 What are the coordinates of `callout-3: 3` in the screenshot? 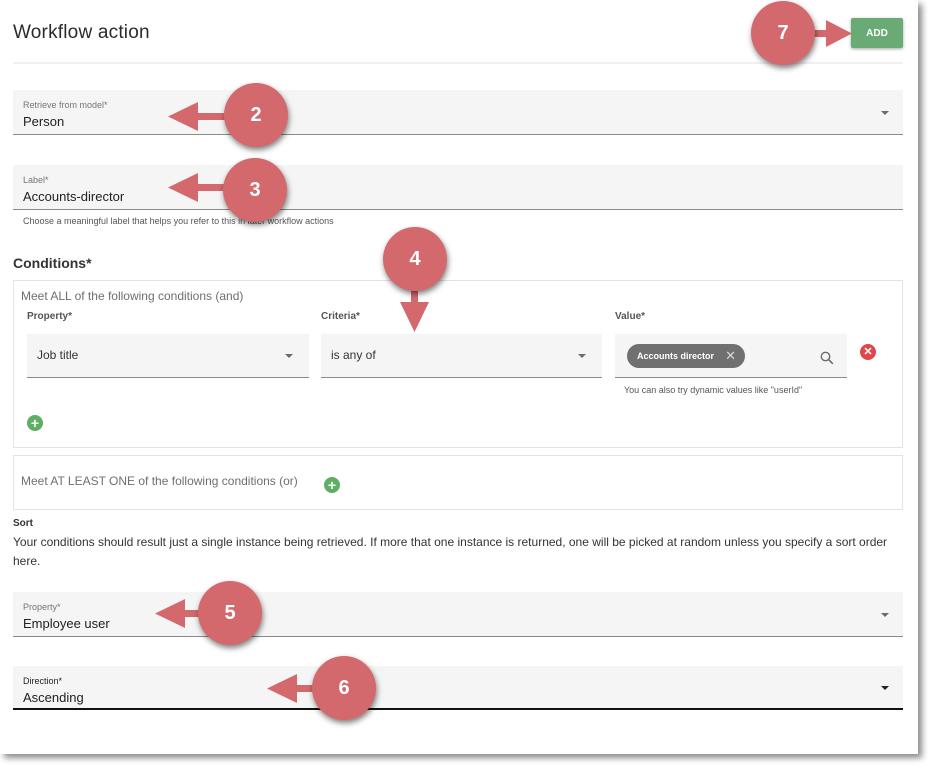 It's located at (255, 190).